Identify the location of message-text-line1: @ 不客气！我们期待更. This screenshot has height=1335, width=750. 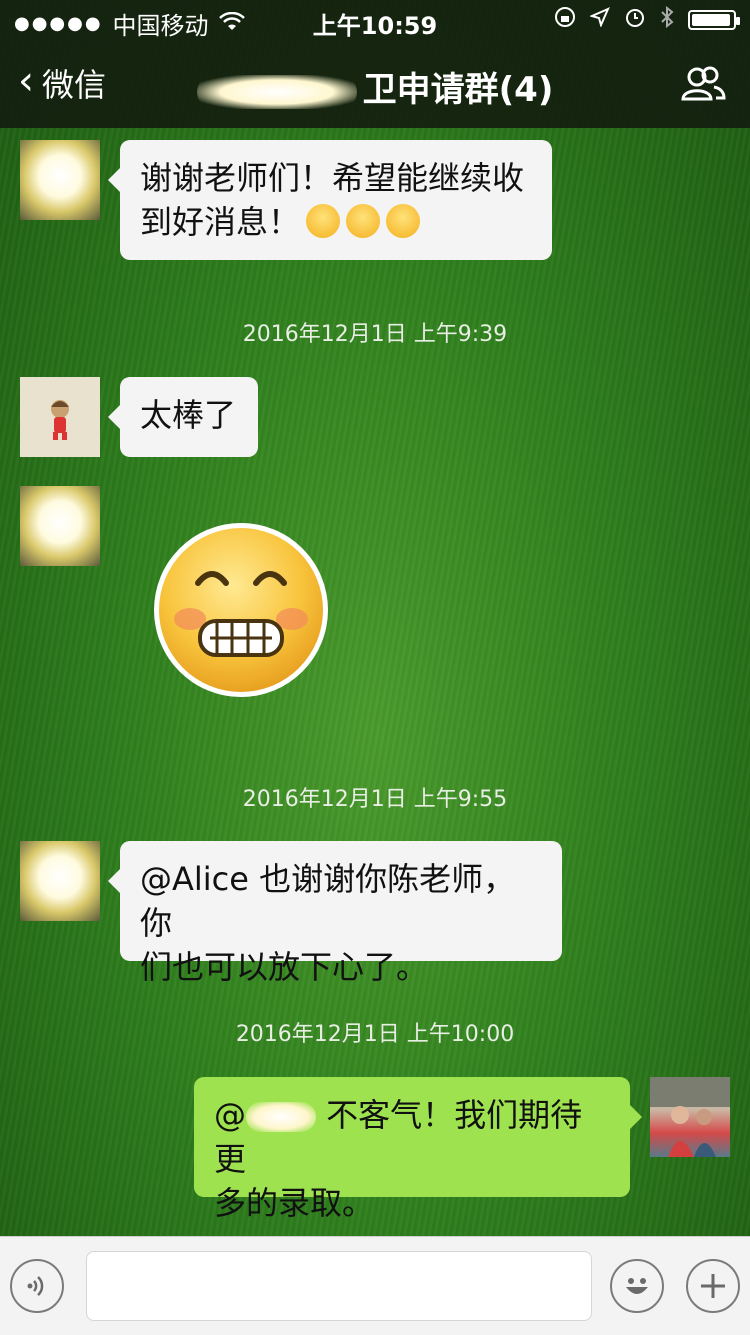
(412, 1137).